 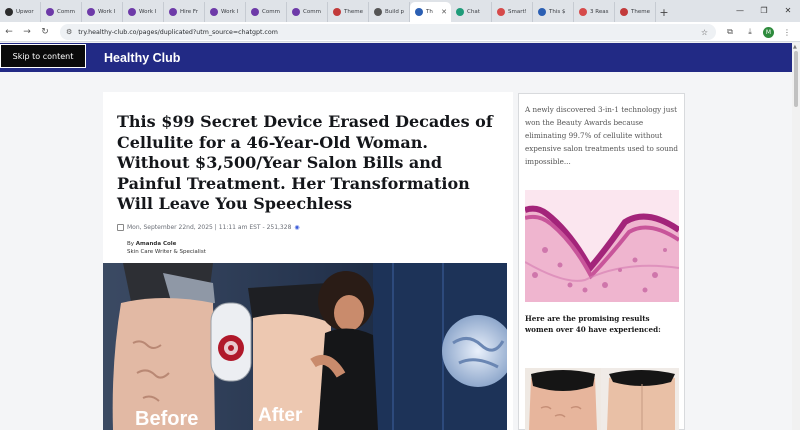 What do you see at coordinates (795, 47) in the screenshot?
I see `scroll-up-icon: ▲` at bounding box center [795, 47].